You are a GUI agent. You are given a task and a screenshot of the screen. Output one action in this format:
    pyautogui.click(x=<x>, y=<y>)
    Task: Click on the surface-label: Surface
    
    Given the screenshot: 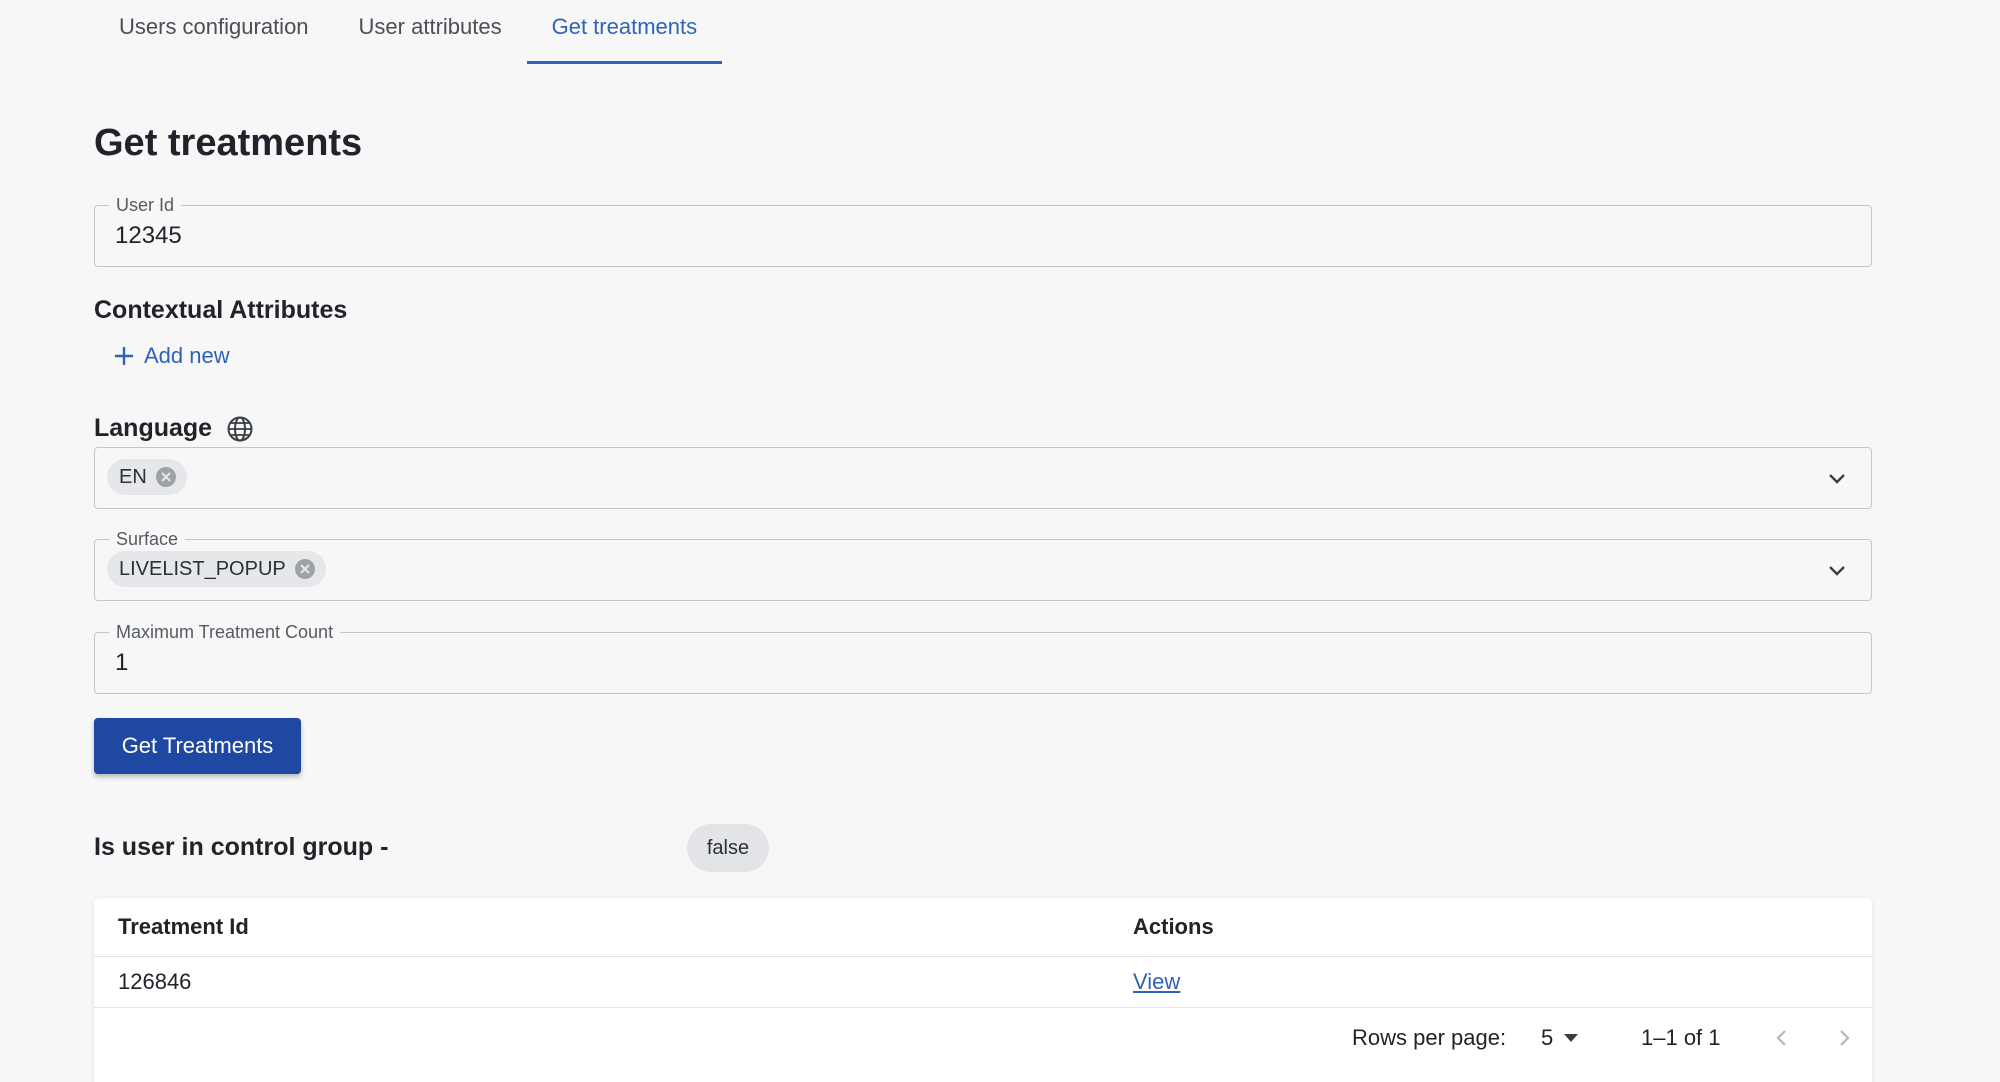 What is the action you would take?
    pyautogui.click(x=147, y=539)
    